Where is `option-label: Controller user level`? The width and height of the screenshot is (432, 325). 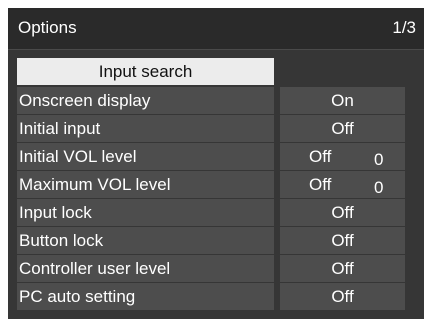
option-label: Controller user level is located at coordinates (145, 268).